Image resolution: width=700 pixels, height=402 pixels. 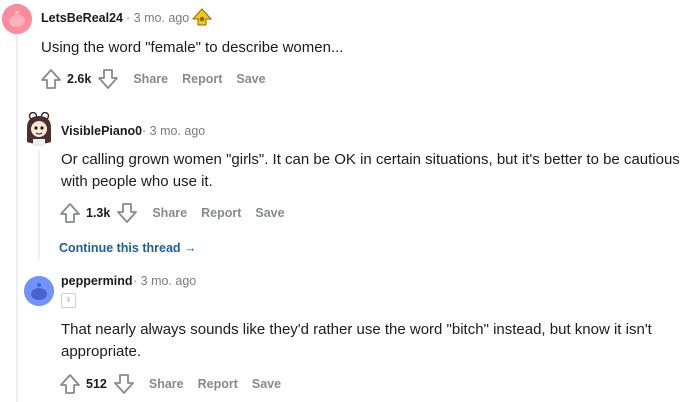 What do you see at coordinates (17, 219) in the screenshot?
I see `thread-line-root` at bounding box center [17, 219].